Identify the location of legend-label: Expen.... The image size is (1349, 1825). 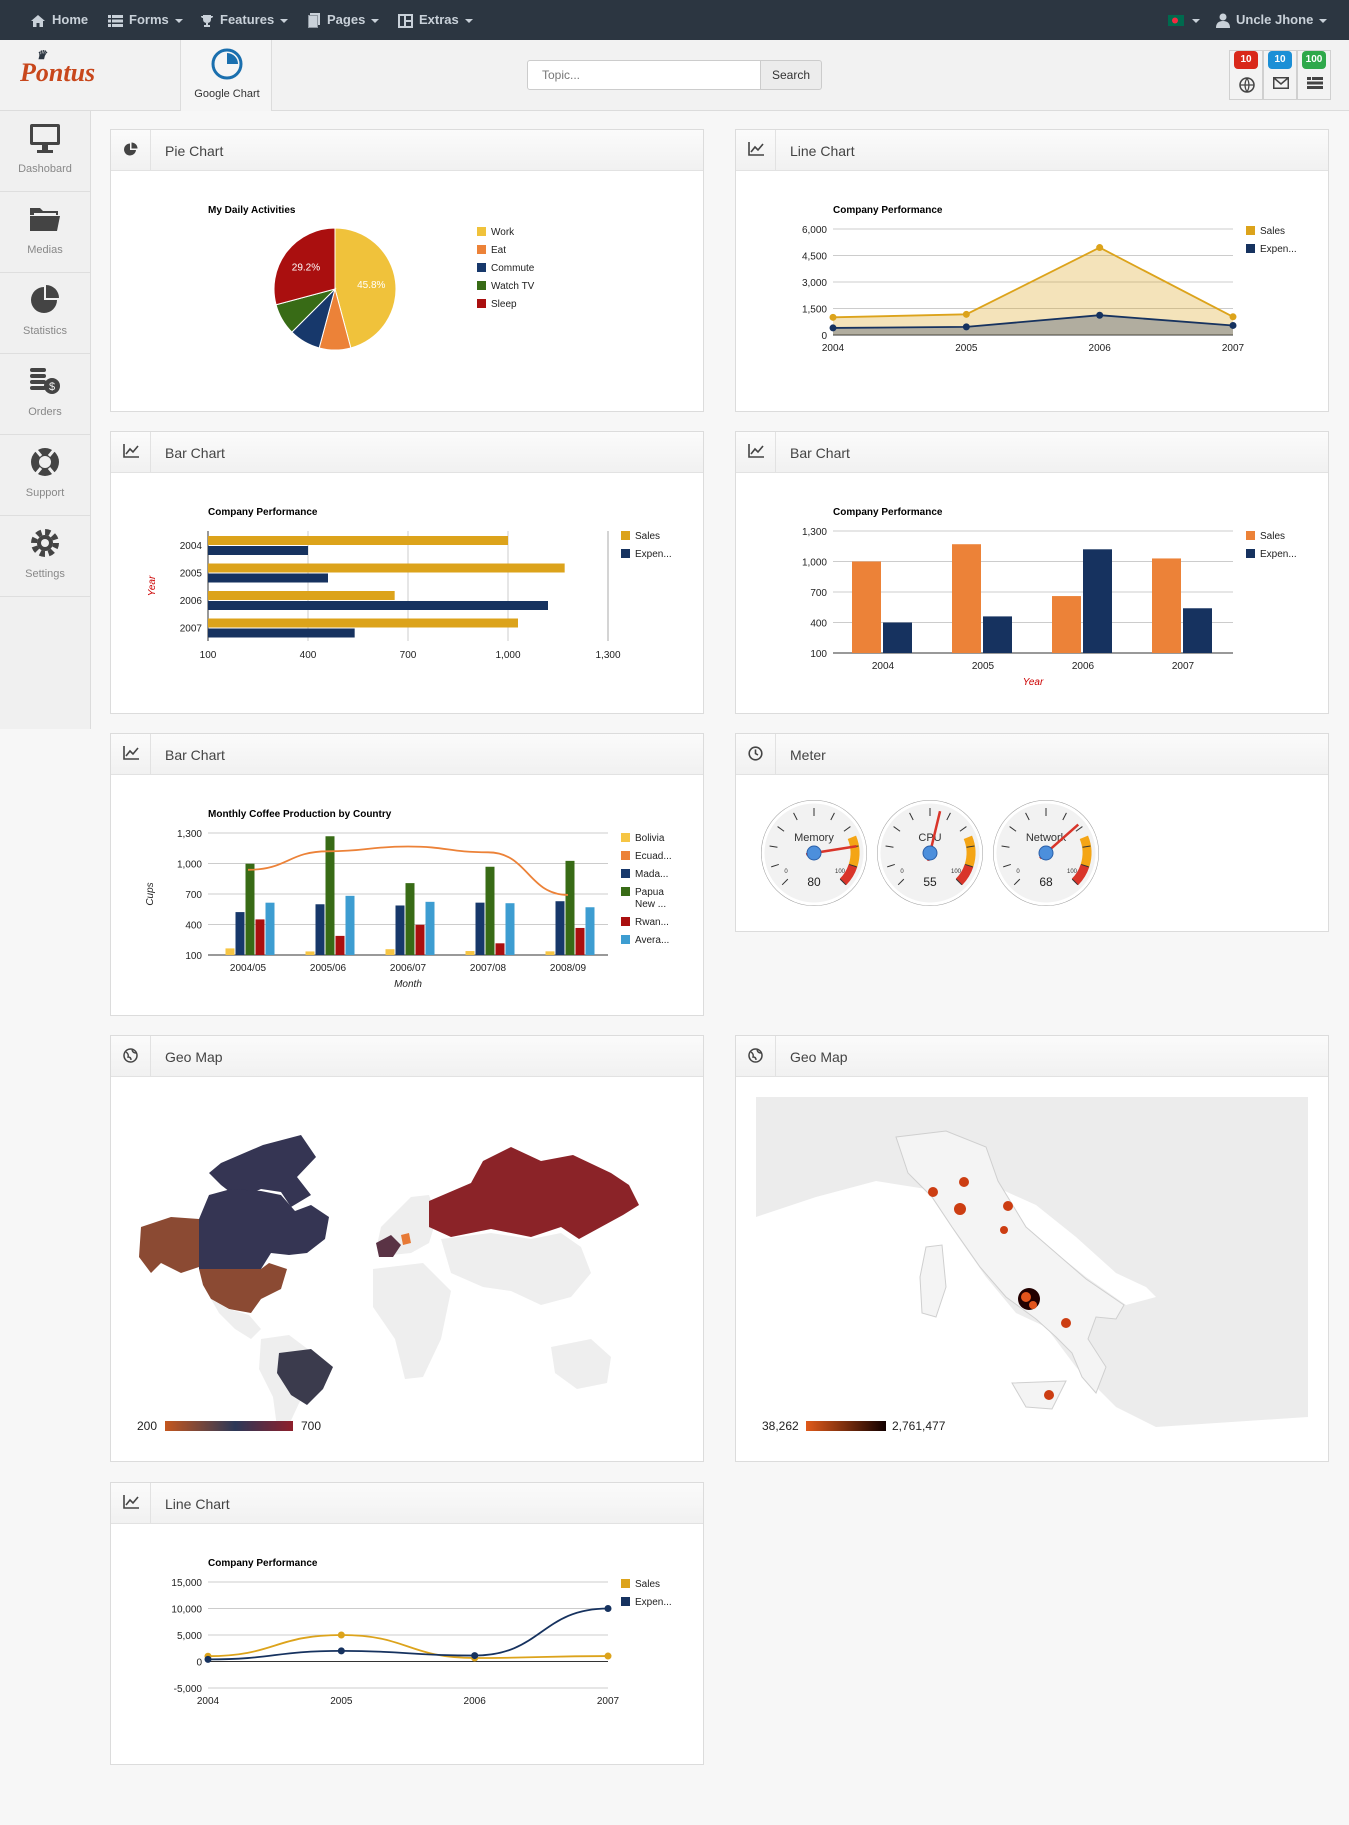
(653, 1602).